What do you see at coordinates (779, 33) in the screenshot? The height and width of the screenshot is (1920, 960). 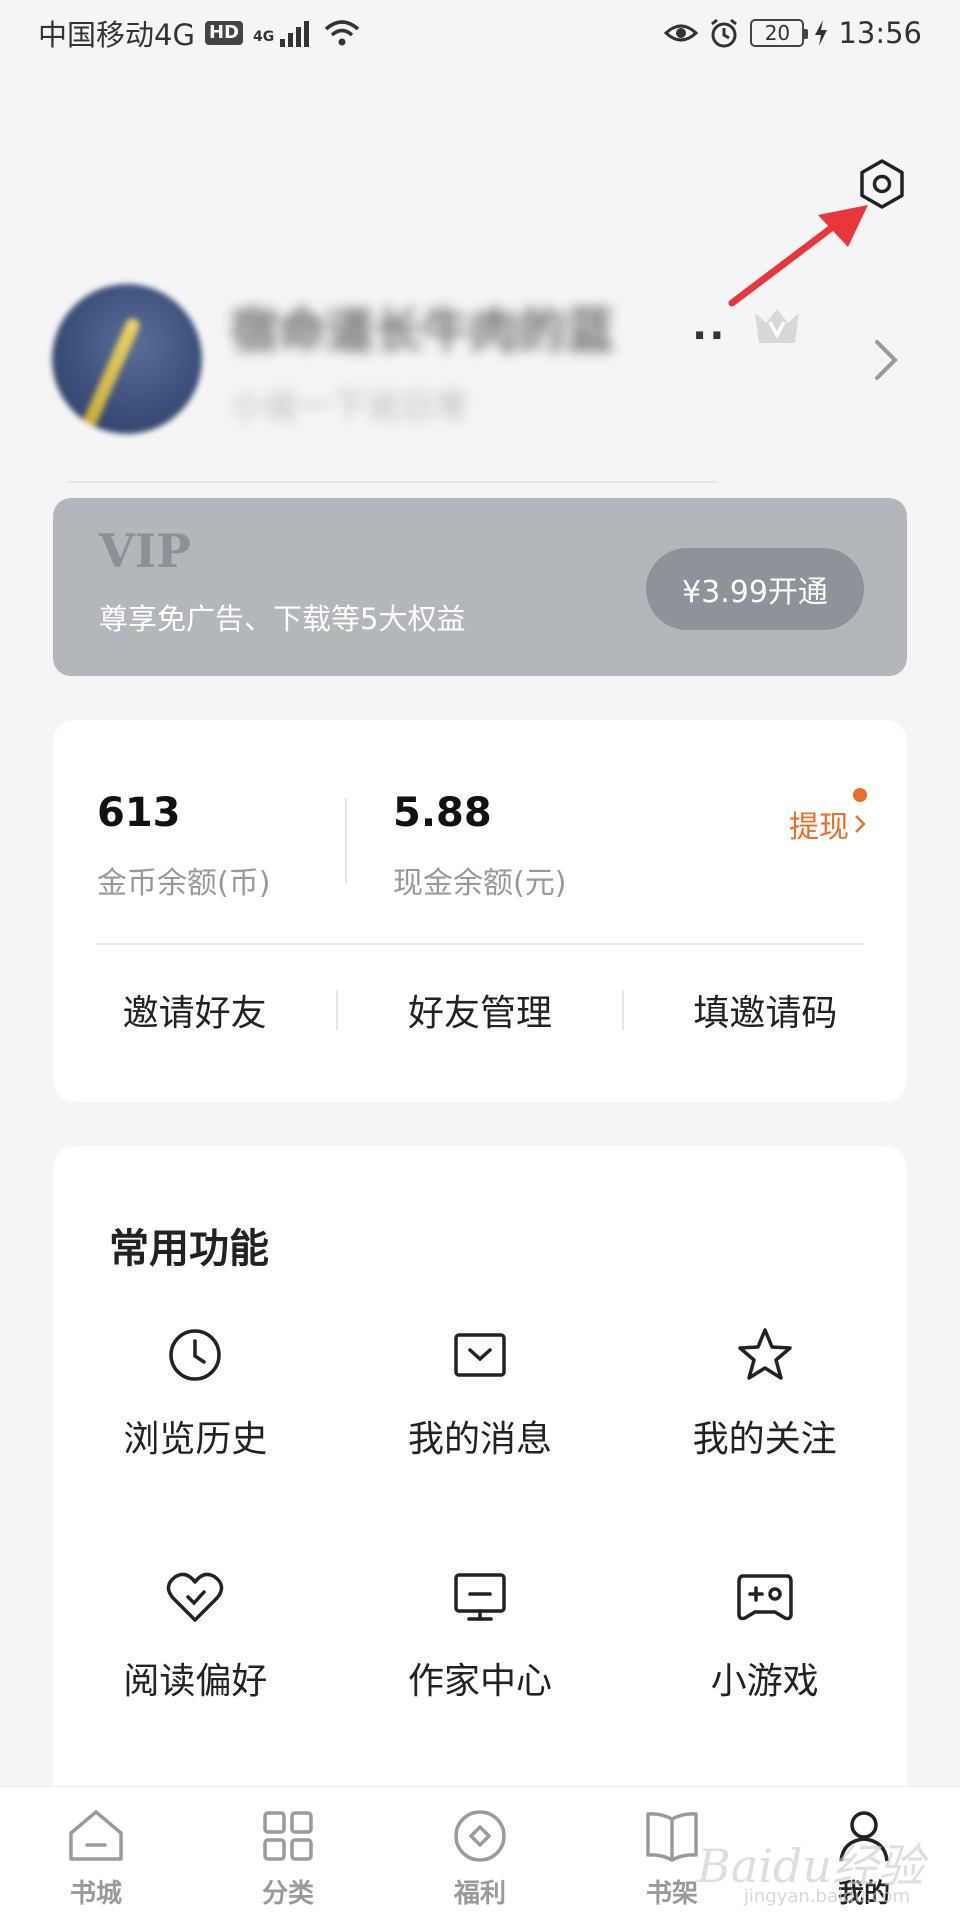 I see `battery-indicator: 20` at bounding box center [779, 33].